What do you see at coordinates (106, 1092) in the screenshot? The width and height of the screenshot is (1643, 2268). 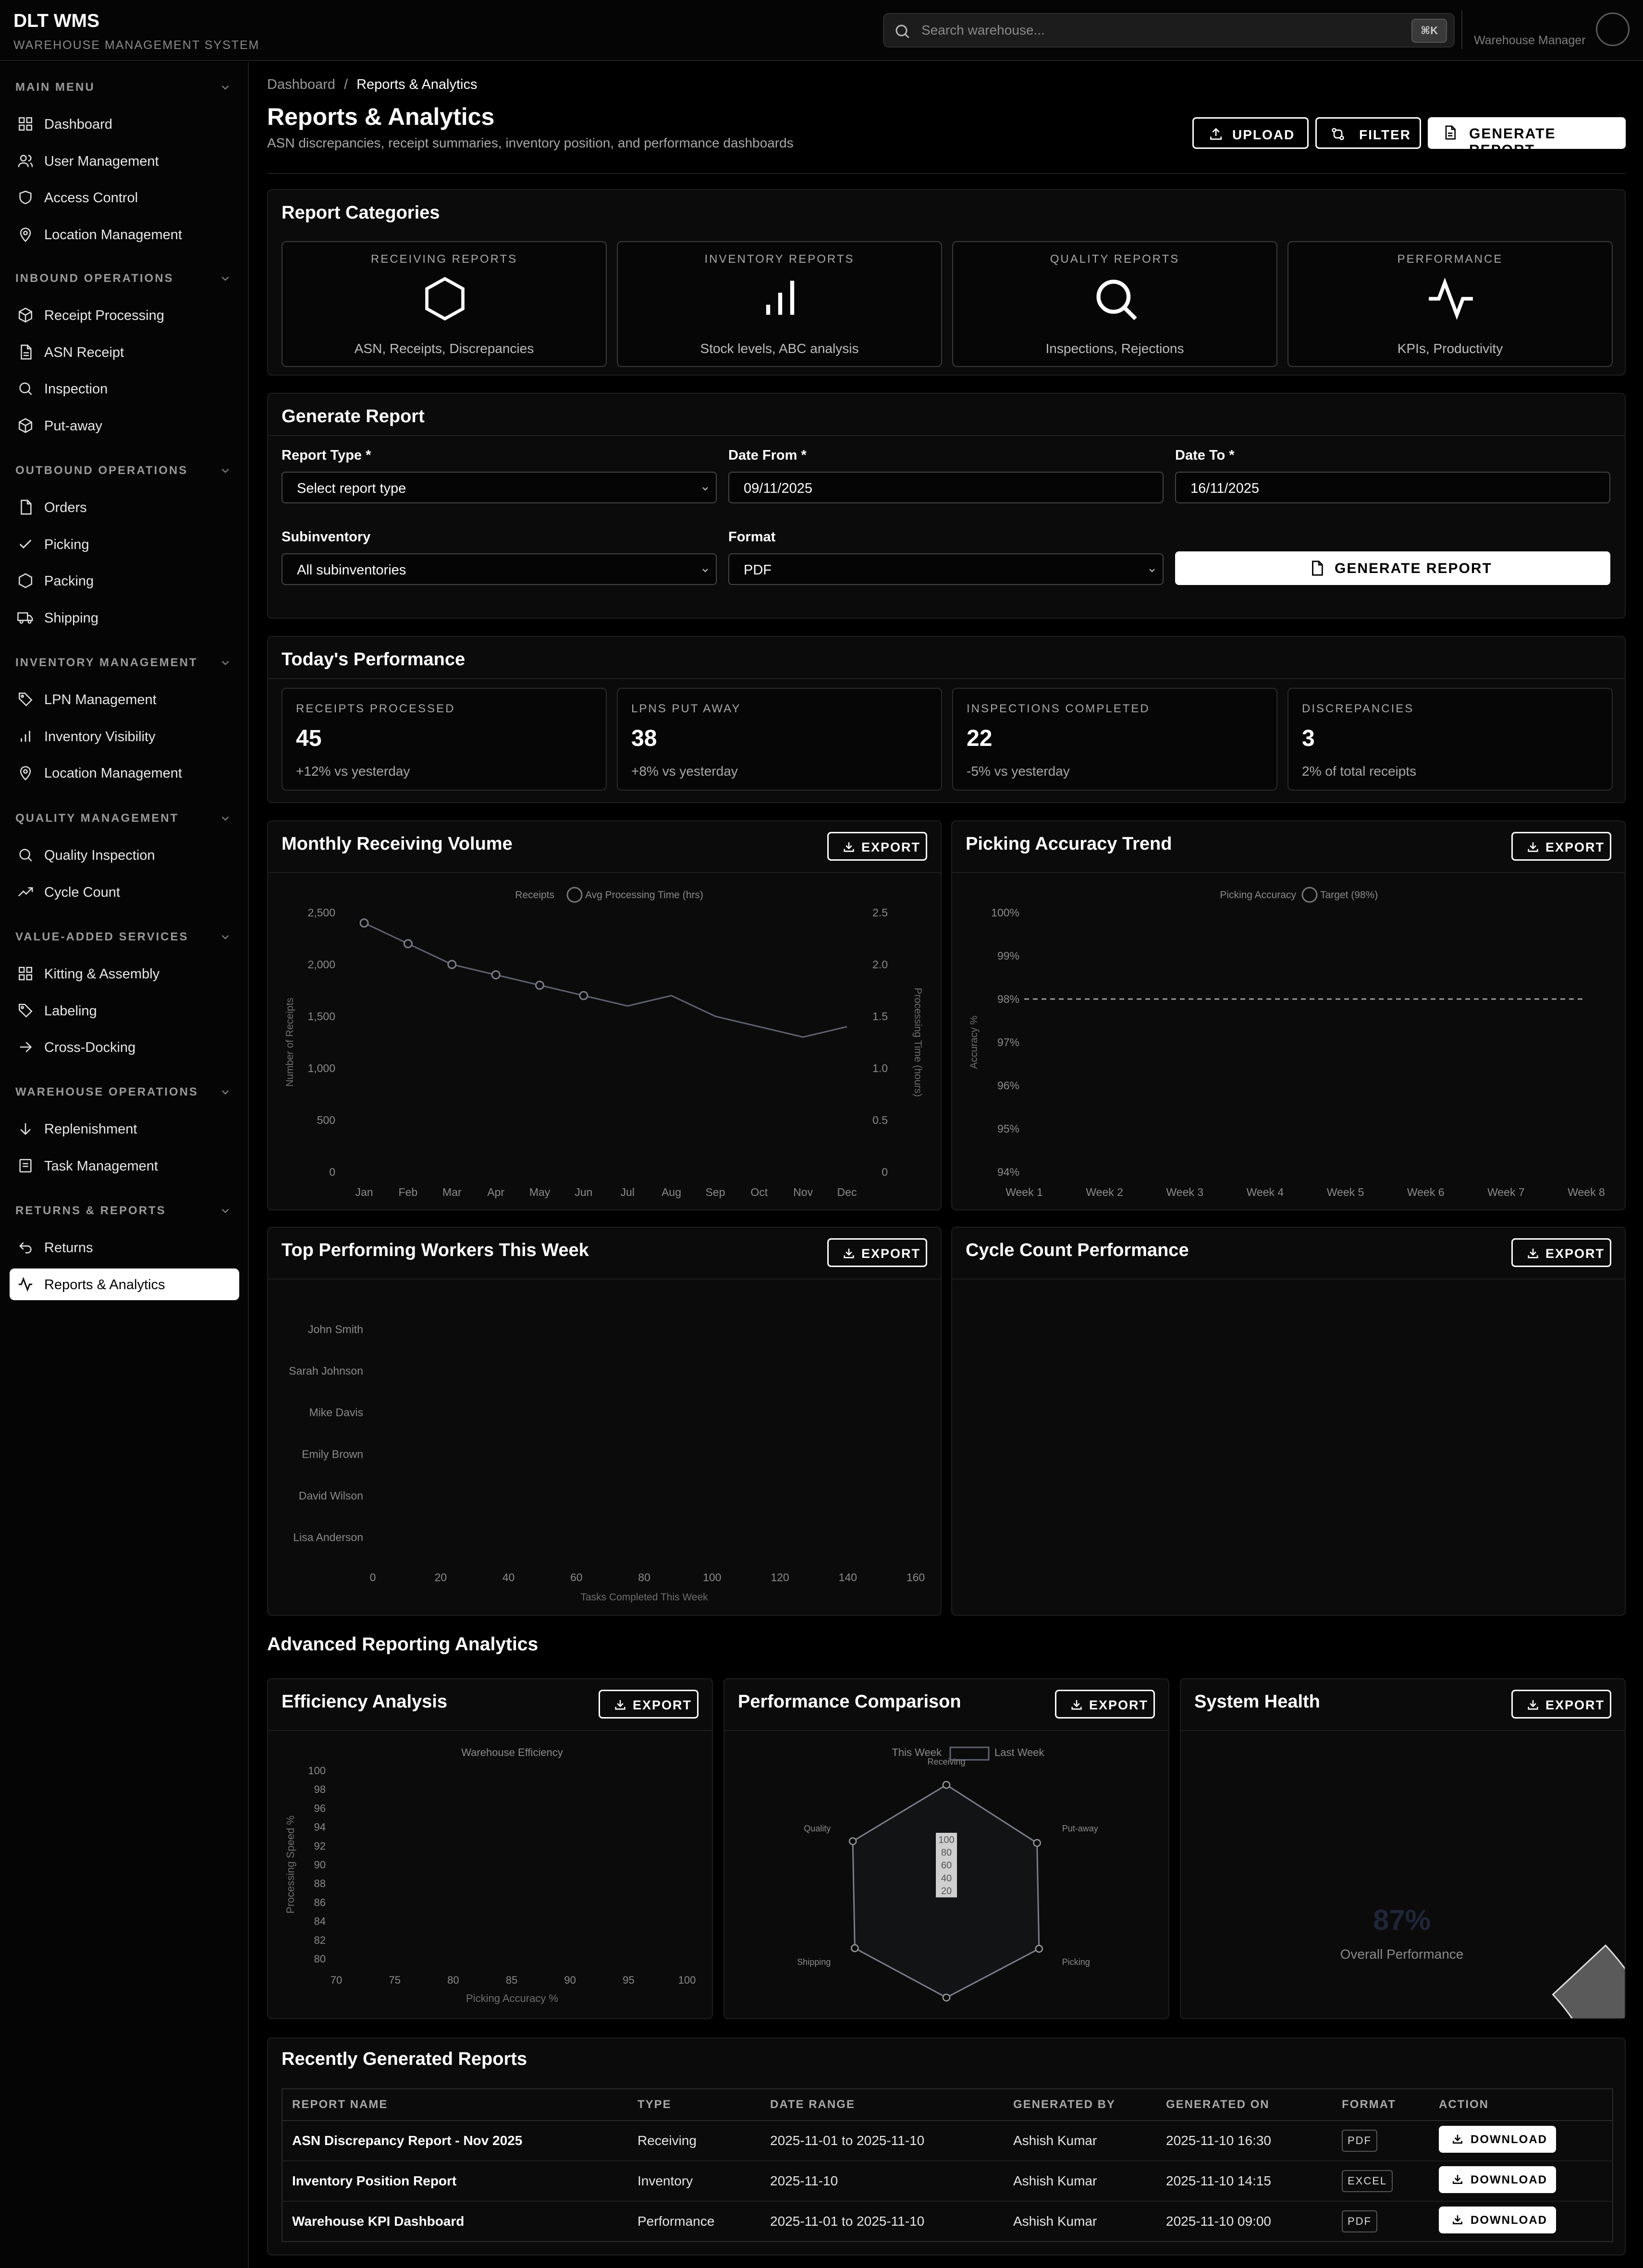 I see `sidebar-section-warehouse-ops: WAREHOUSE OPERATIONS` at bounding box center [106, 1092].